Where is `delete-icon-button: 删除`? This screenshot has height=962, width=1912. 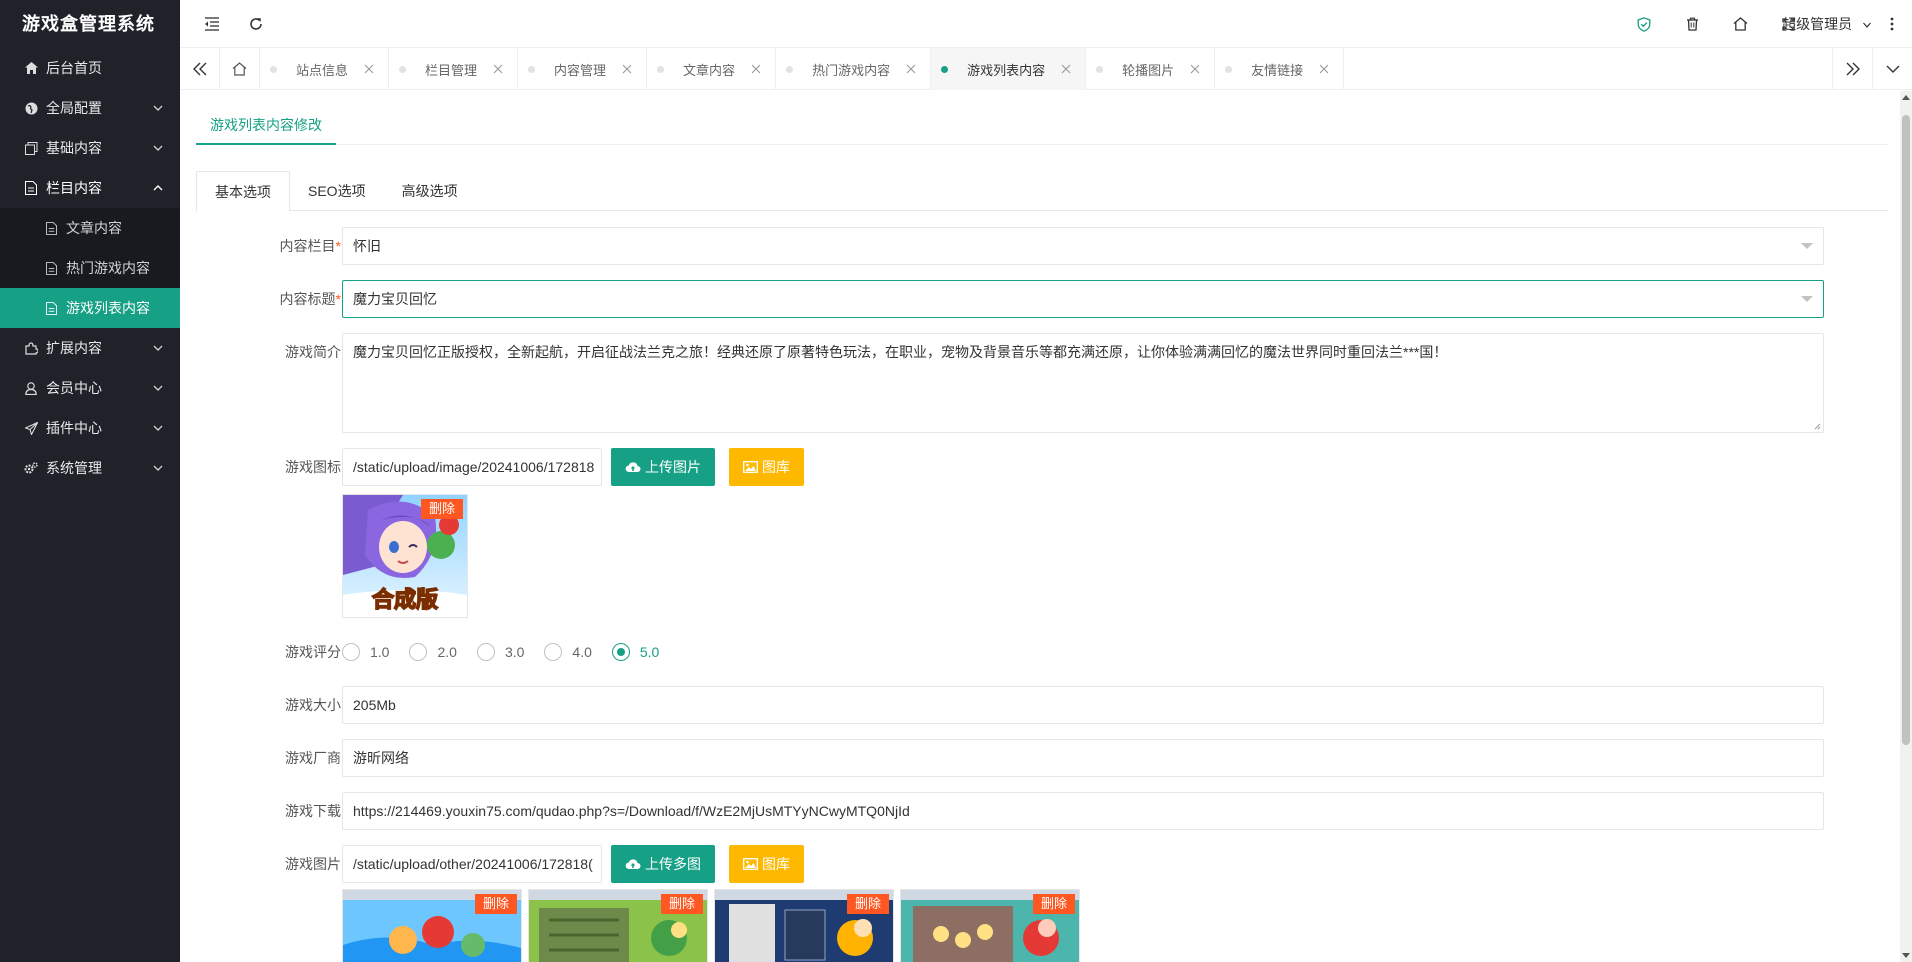
delete-icon-button: 删除 is located at coordinates (441, 509).